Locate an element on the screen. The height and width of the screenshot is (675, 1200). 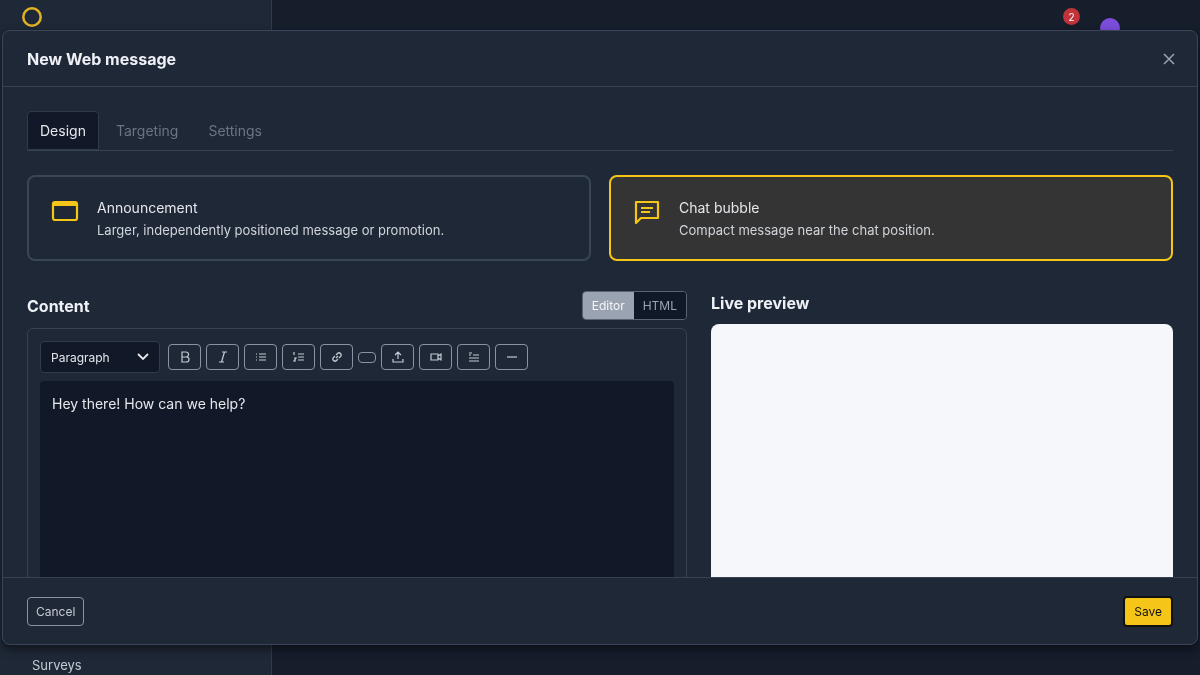
section-heading: Live preview is located at coordinates (761, 303).